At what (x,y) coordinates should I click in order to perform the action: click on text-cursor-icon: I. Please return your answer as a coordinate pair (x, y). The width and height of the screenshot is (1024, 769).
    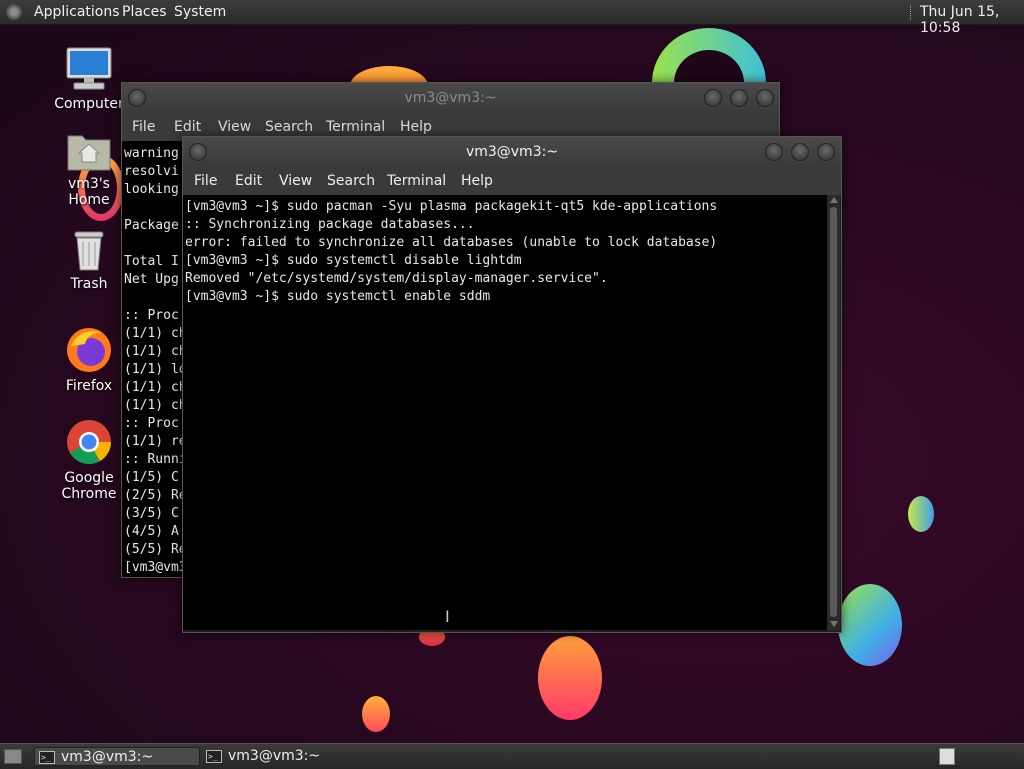
    Looking at the image, I should click on (447, 616).